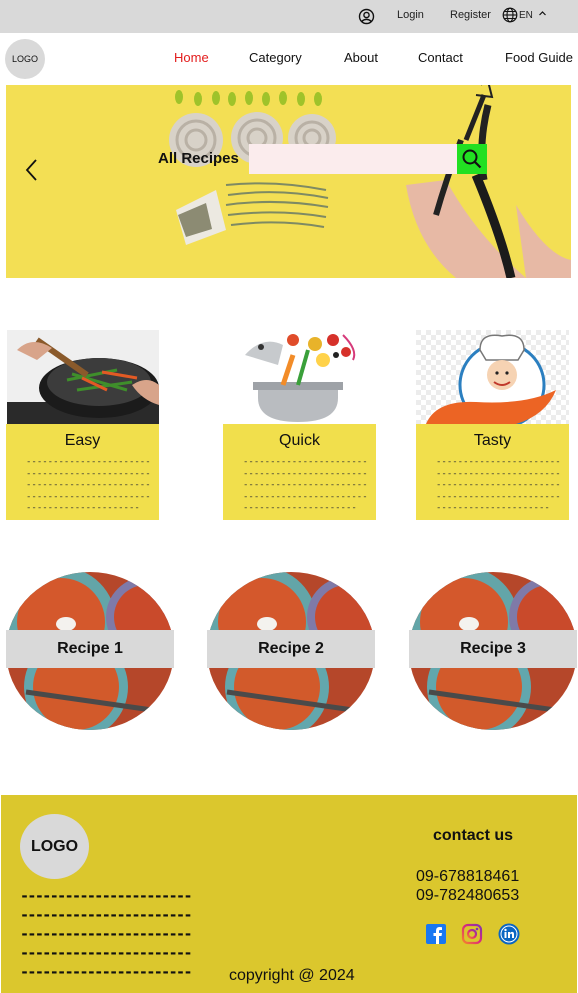  Describe the element at coordinates (370, 181) in the screenshot. I see `hero-food-image` at that location.